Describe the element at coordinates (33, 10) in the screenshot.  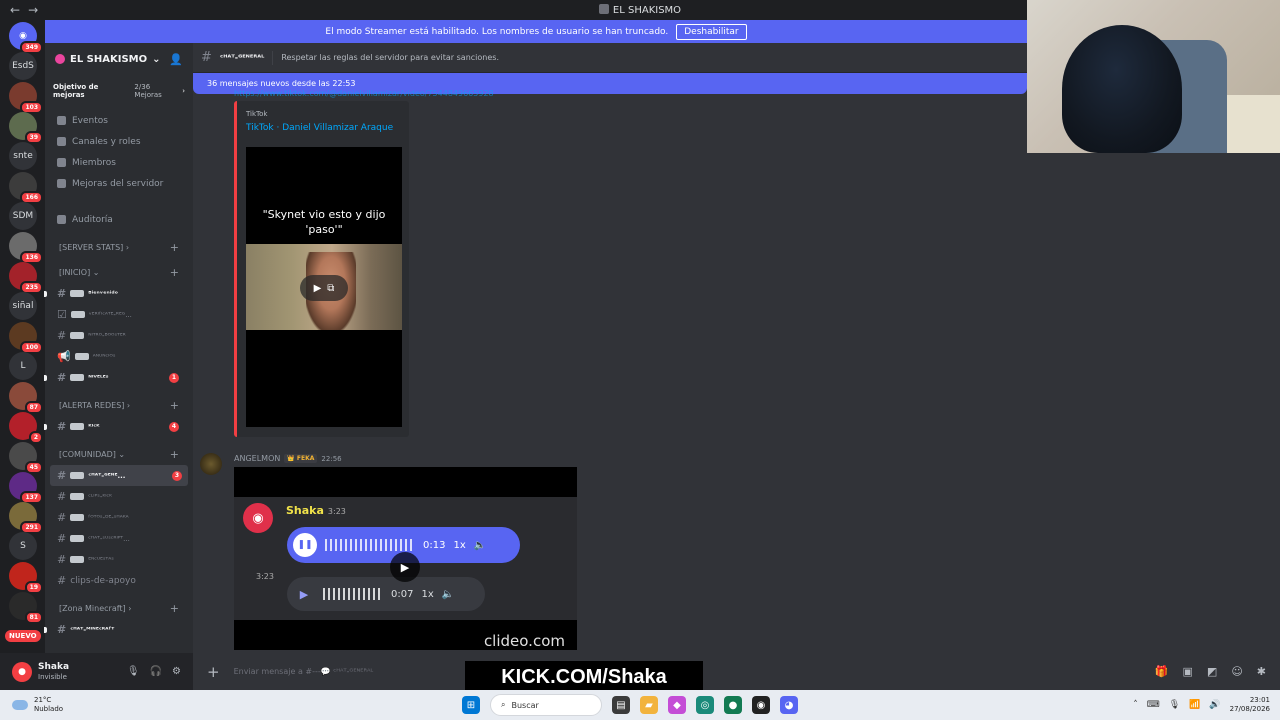
I see `forward-arrow-icon: →` at that location.